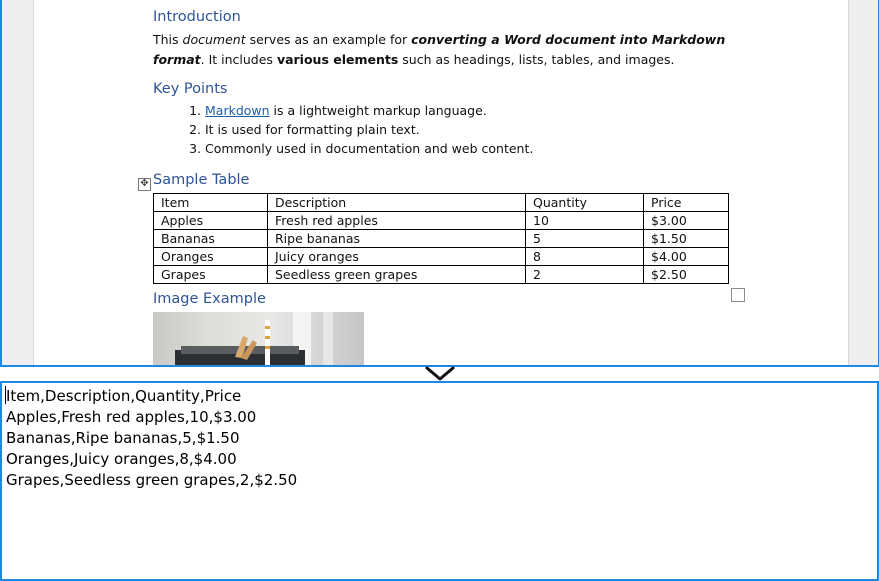 Image resolution: width=879 pixels, height=581 pixels. I want to click on table-cell: $3.00, so click(686, 220).